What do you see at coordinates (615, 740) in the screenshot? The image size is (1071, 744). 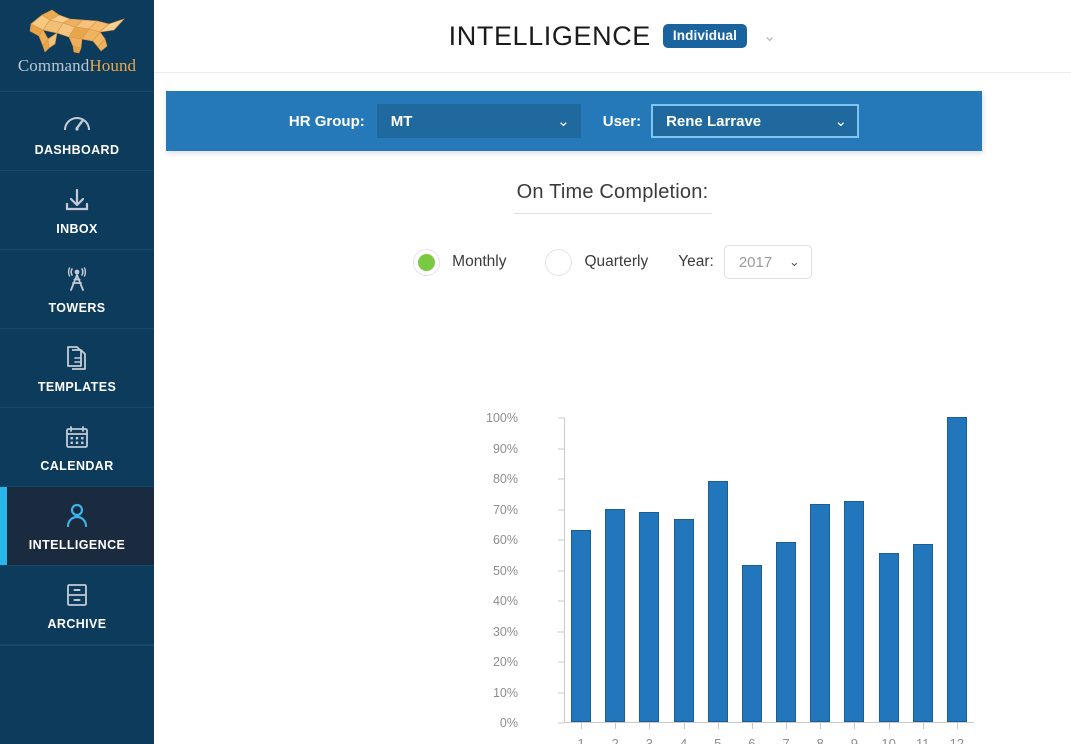 I see `x-axis-tick-label: 2` at bounding box center [615, 740].